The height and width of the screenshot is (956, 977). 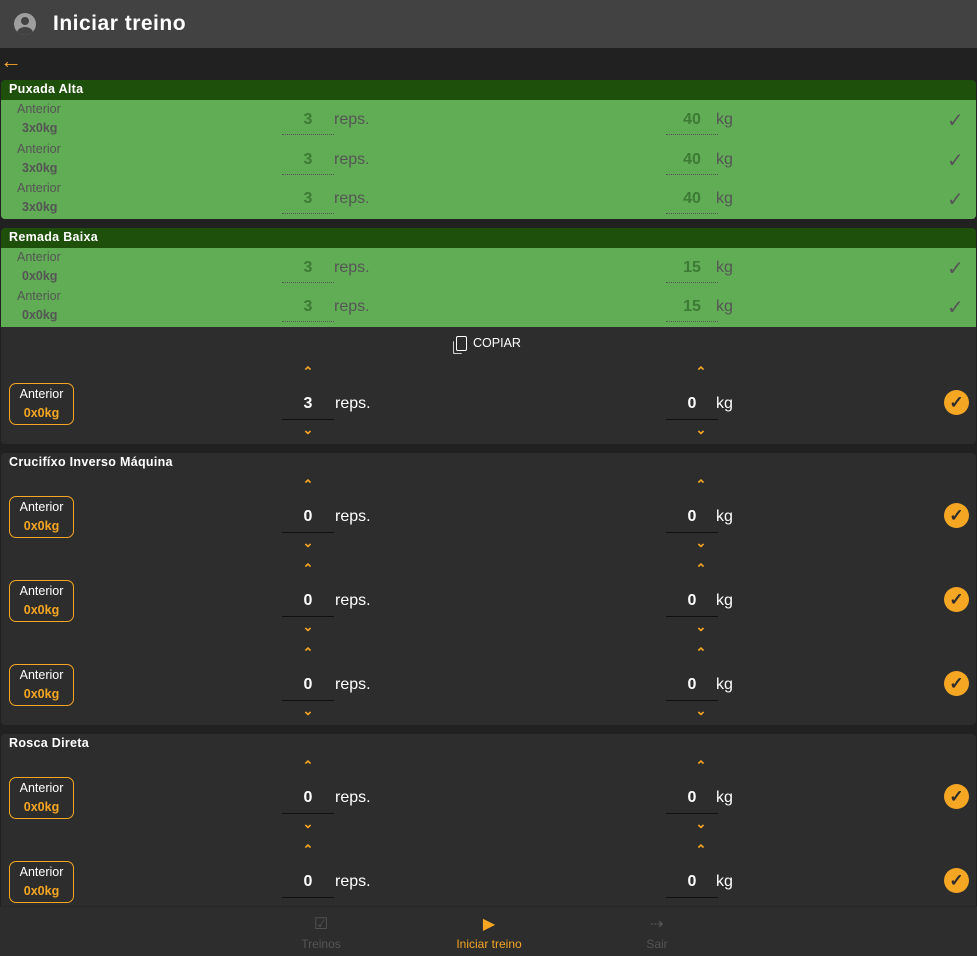 I want to click on previous-value: 3x0kg, so click(x=40, y=207).